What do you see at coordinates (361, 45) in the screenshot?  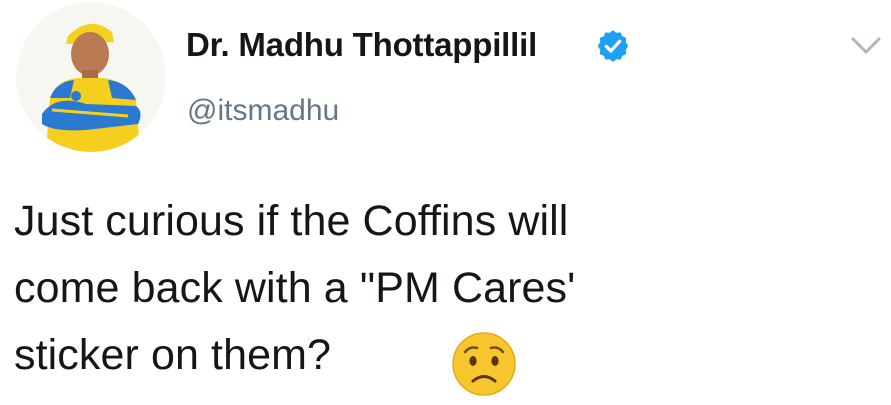 I see `display-name: Dr. Madhu Thottappillil` at bounding box center [361, 45].